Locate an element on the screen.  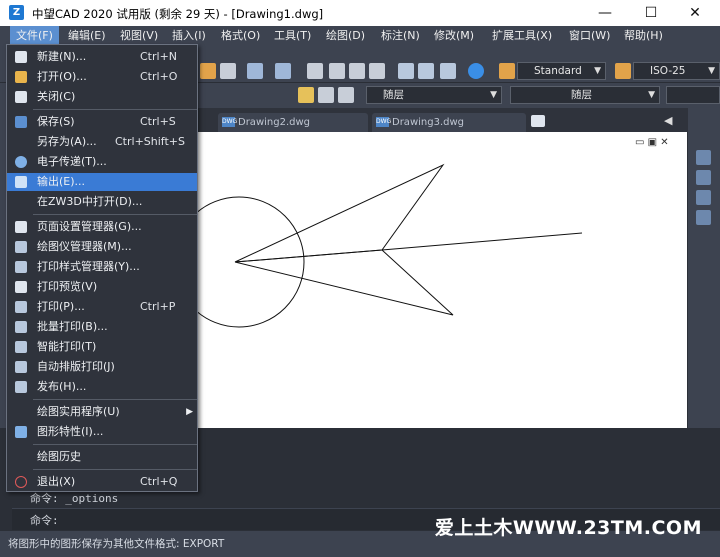
minimize-button: — is located at coordinates (605, 13).